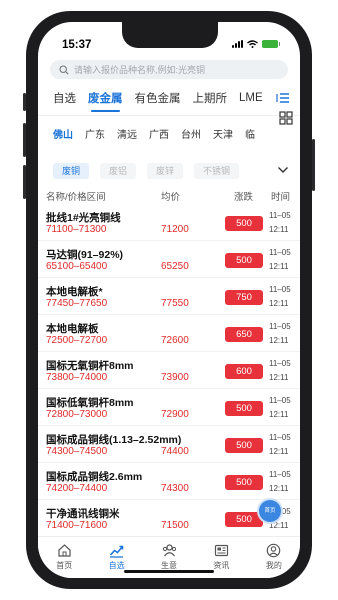  Describe the element at coordinates (77, 303) in the screenshot. I see `price-range: 77450–77650` at that location.